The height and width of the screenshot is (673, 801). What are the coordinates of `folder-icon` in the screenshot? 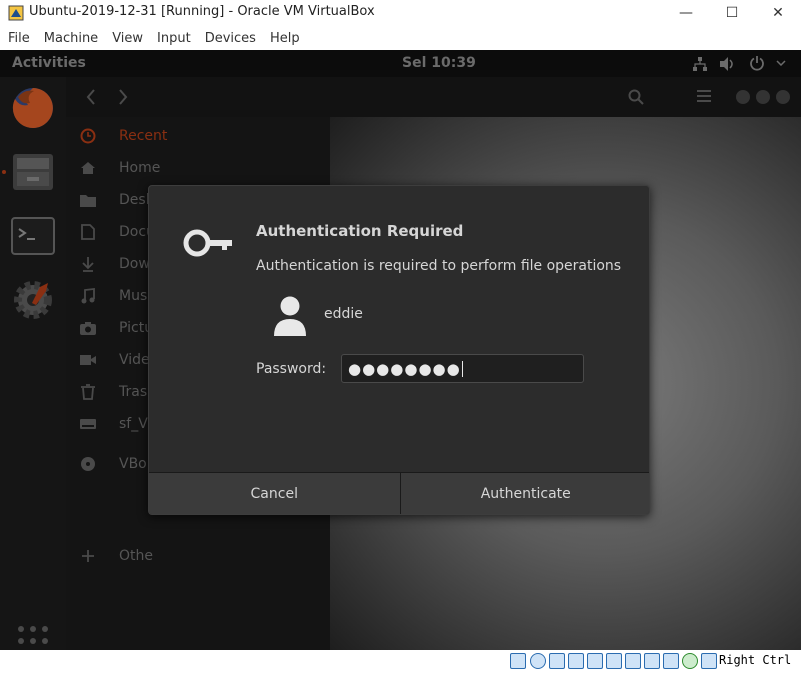 It's located at (88, 200).